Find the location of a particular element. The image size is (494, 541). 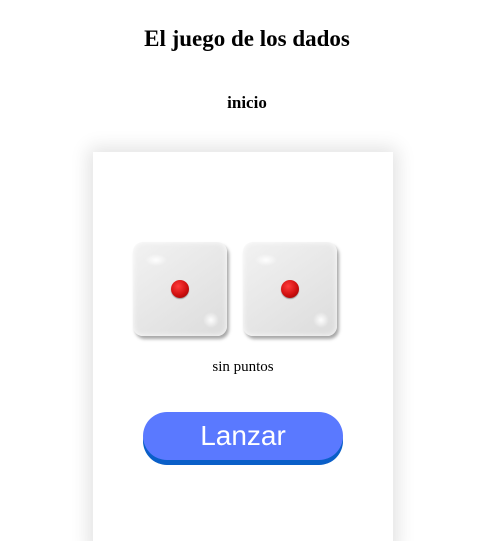

dice-row is located at coordinates (243, 292).